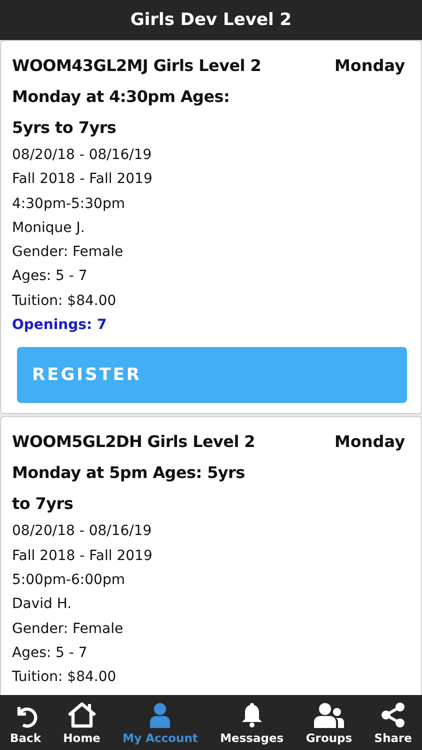 This screenshot has width=422, height=750. I want to click on class-title: WOOM43GL2MJ Girls Level 2 Monday at 4:30pm Ages: 5yrs to 7yrs, so click(137, 97).